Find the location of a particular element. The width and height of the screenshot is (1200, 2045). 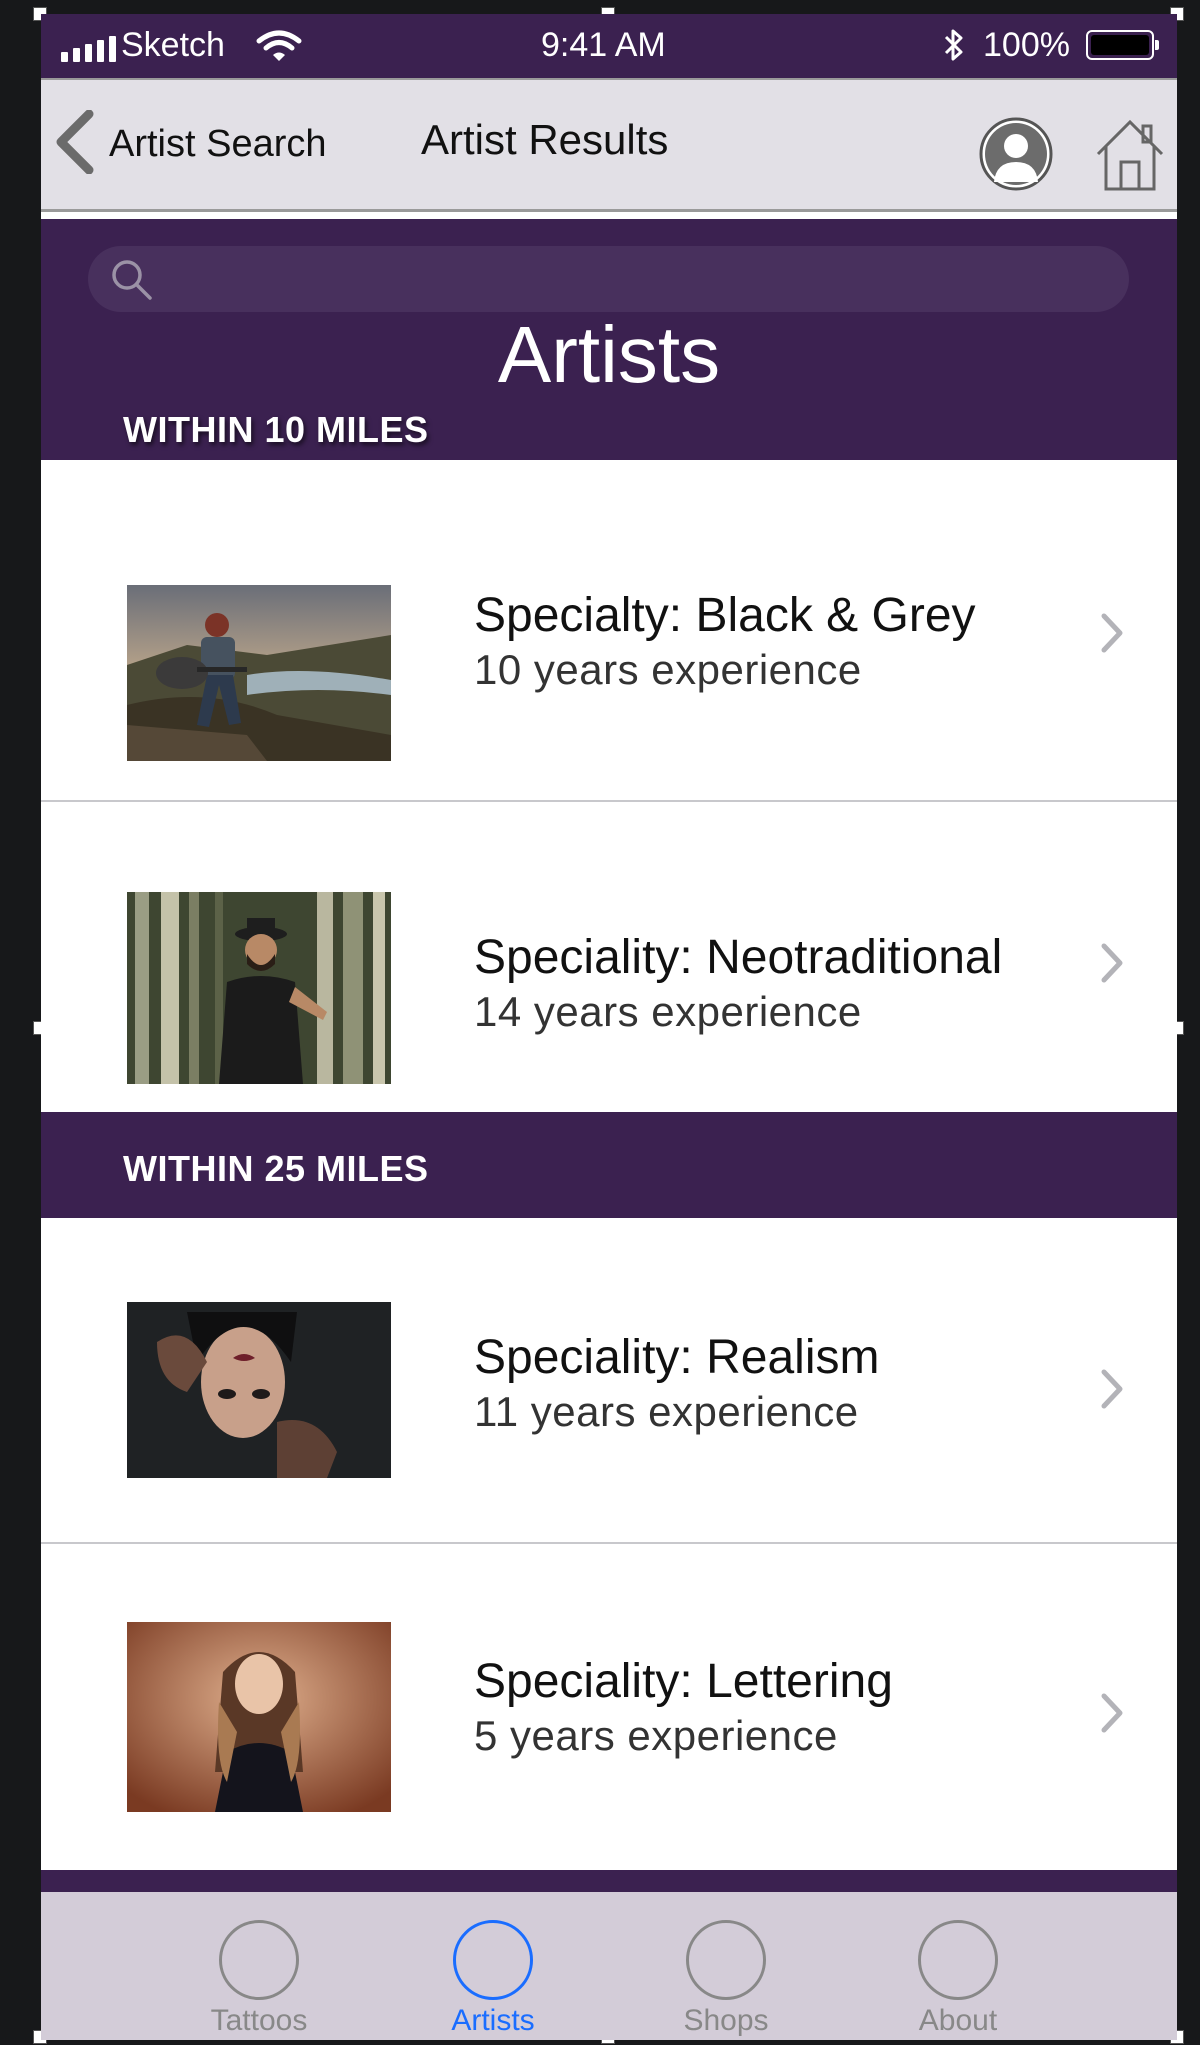

artist-experience: 5 years experience is located at coordinates (656, 1735).